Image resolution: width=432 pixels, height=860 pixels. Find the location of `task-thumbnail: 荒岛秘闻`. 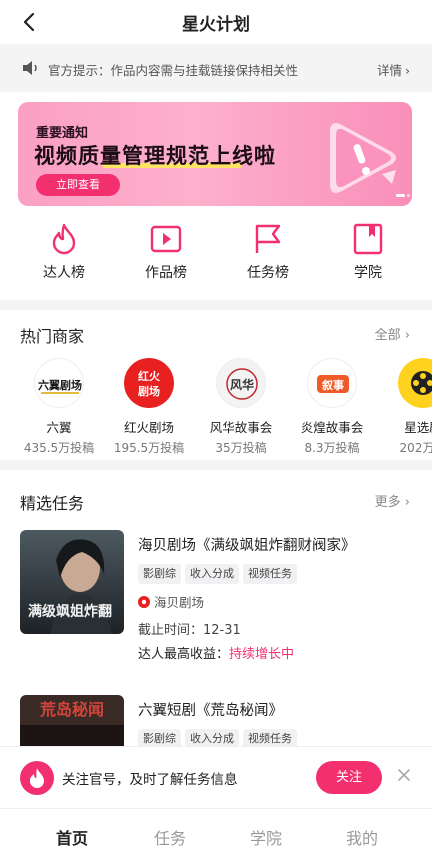

task-thumbnail: 荒岛秘闻 is located at coordinates (72, 720).